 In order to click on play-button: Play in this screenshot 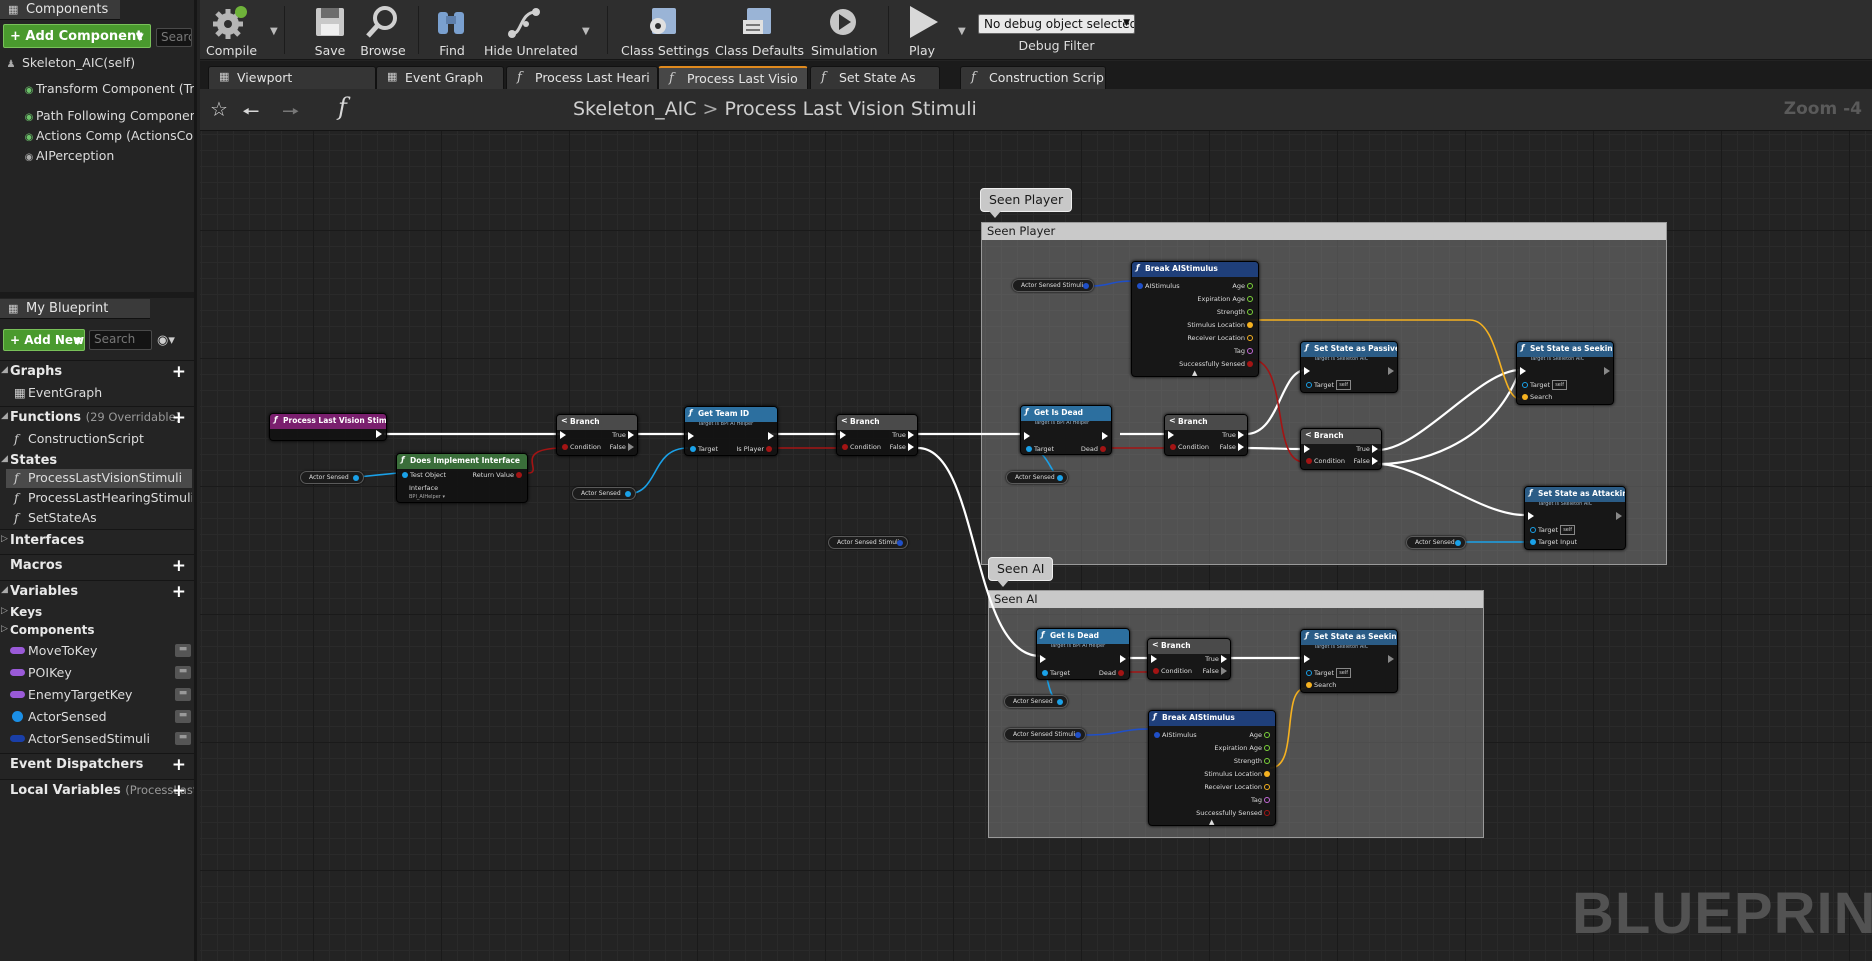, I will do `click(922, 30)`.